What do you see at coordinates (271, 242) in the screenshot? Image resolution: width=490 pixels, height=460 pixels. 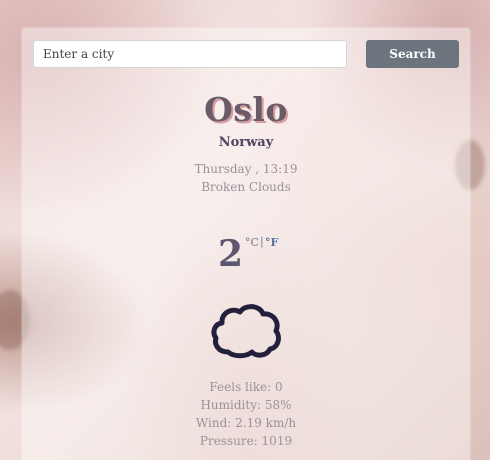 I see `fahrenheit-unit-toggle: °F` at bounding box center [271, 242].